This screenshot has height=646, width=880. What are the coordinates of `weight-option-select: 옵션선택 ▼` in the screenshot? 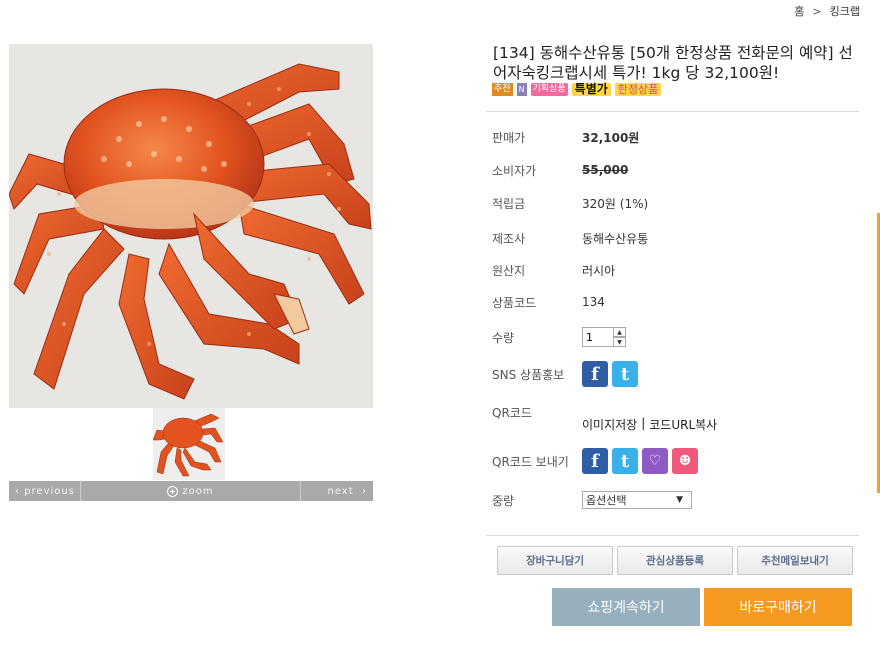 It's located at (637, 500).